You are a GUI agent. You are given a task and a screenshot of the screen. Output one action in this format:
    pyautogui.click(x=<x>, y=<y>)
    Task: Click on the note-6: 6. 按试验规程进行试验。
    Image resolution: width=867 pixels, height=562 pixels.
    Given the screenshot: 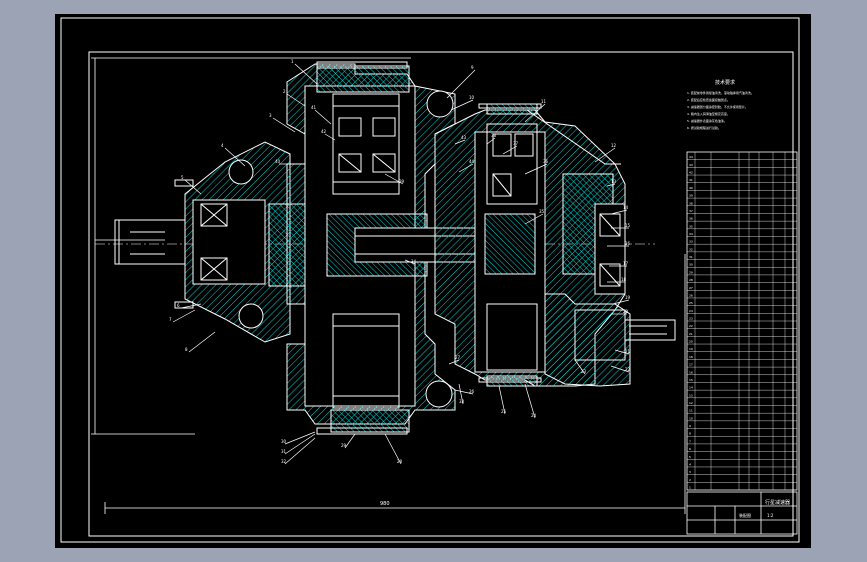 What is the action you would take?
    pyautogui.click(x=704, y=127)
    